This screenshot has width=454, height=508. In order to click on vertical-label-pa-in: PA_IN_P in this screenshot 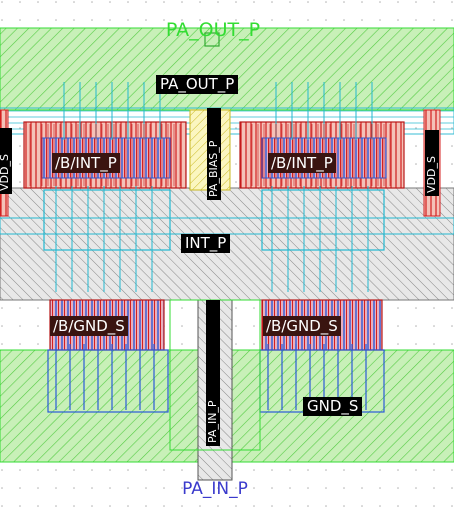, I will do `click(213, 373)`.